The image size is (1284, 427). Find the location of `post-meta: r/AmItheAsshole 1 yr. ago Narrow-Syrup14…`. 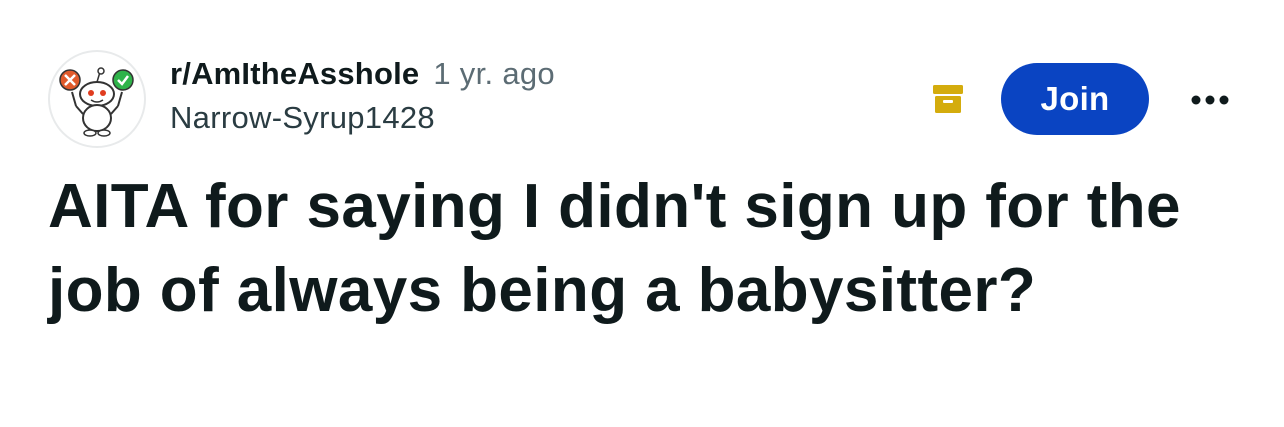

post-meta: r/AmItheAsshole 1 yr. ago Narrow-Syrup14… is located at coordinates (362, 96).